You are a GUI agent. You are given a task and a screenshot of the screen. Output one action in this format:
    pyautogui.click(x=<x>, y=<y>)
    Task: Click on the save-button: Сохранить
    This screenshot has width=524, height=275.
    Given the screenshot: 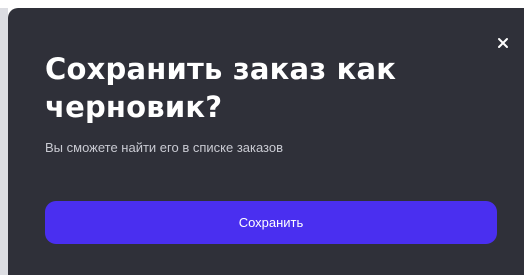 What is the action you would take?
    pyautogui.click(x=271, y=222)
    